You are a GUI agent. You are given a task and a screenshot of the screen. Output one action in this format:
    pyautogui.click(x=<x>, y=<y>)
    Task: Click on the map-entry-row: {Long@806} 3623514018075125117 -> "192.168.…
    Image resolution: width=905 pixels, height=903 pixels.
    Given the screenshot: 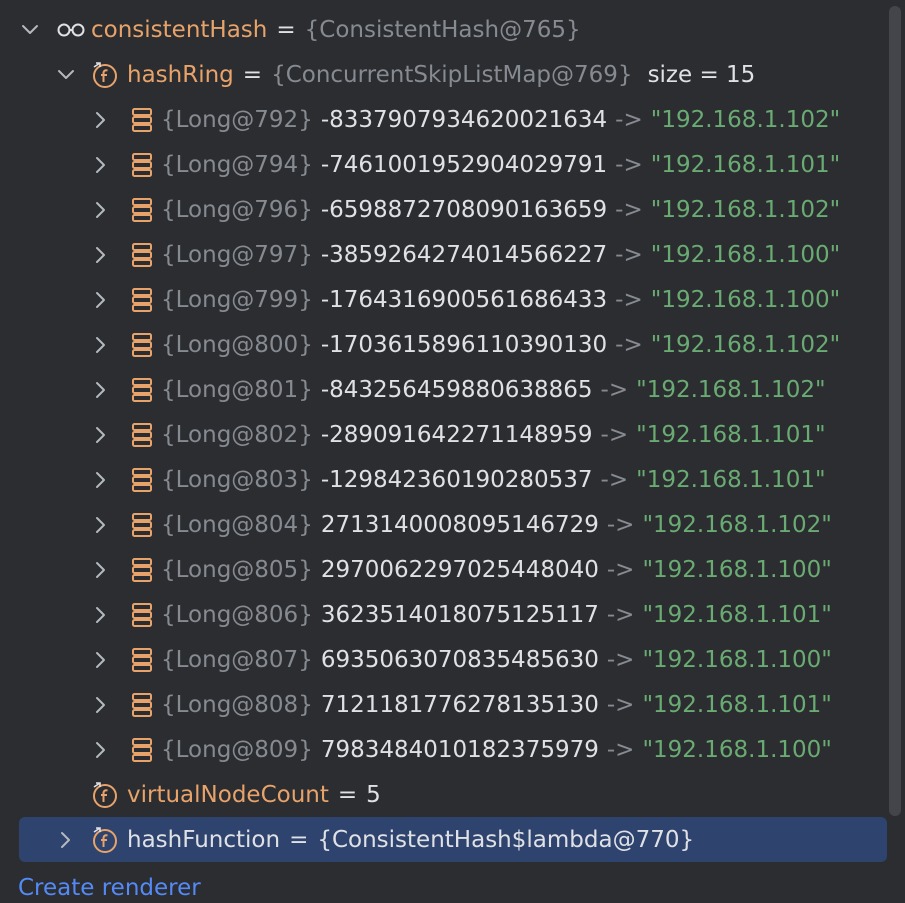 What is the action you would take?
    pyautogui.click(x=445, y=614)
    